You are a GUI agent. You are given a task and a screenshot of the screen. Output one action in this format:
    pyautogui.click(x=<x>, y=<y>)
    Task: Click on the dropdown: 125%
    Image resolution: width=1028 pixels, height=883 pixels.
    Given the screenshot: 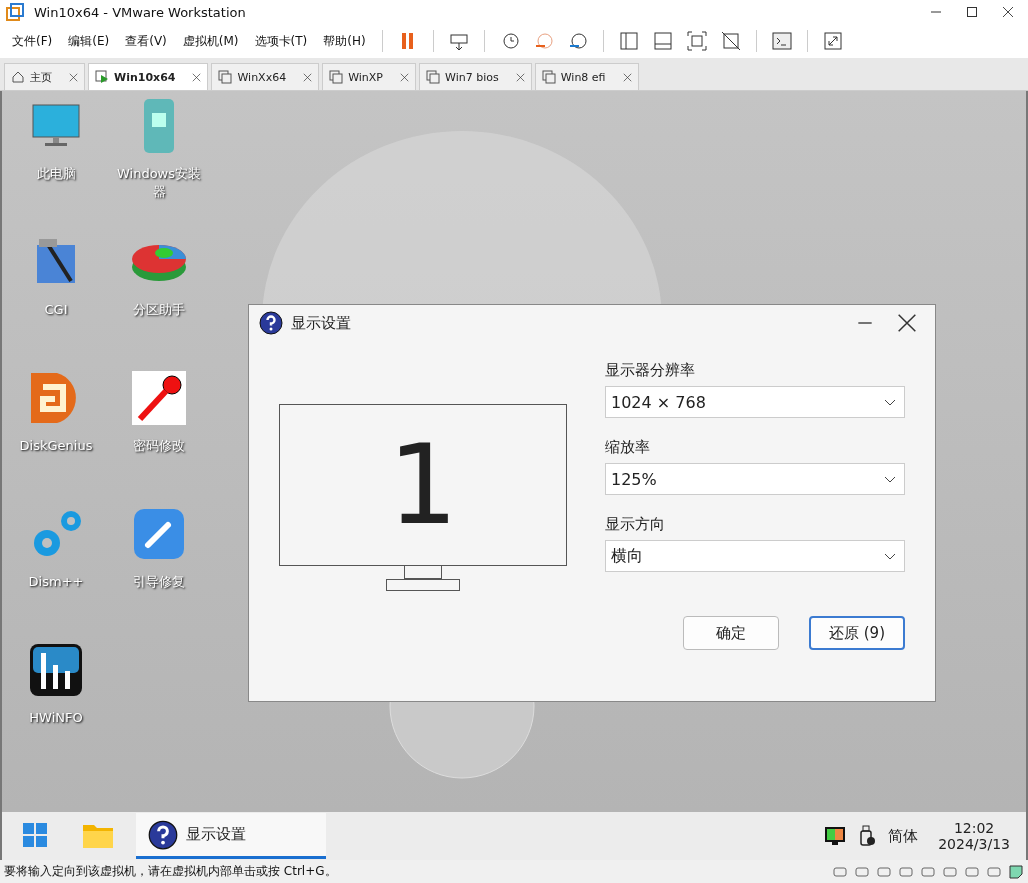 What is the action you would take?
    pyautogui.click(x=755, y=479)
    